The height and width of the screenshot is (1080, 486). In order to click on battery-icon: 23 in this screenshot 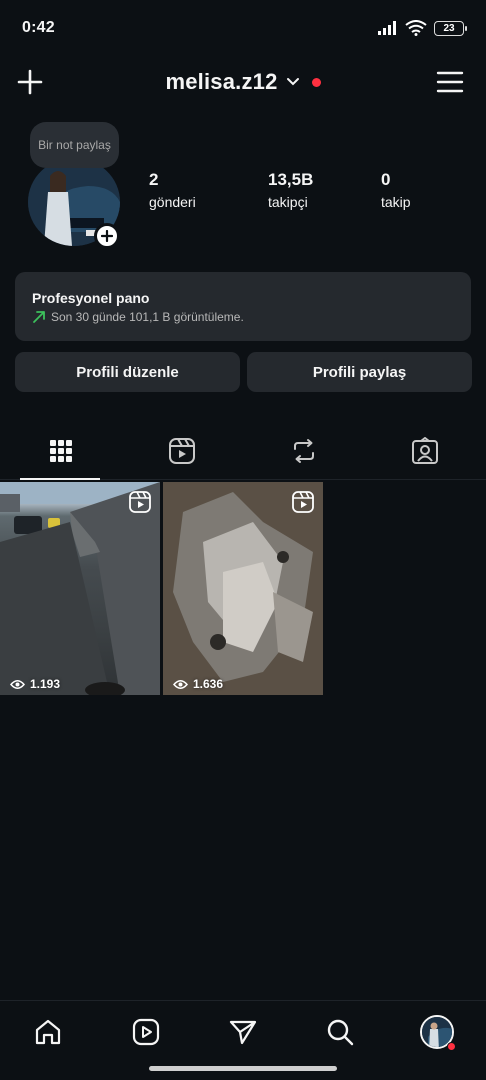, I will do `click(450, 28)`.